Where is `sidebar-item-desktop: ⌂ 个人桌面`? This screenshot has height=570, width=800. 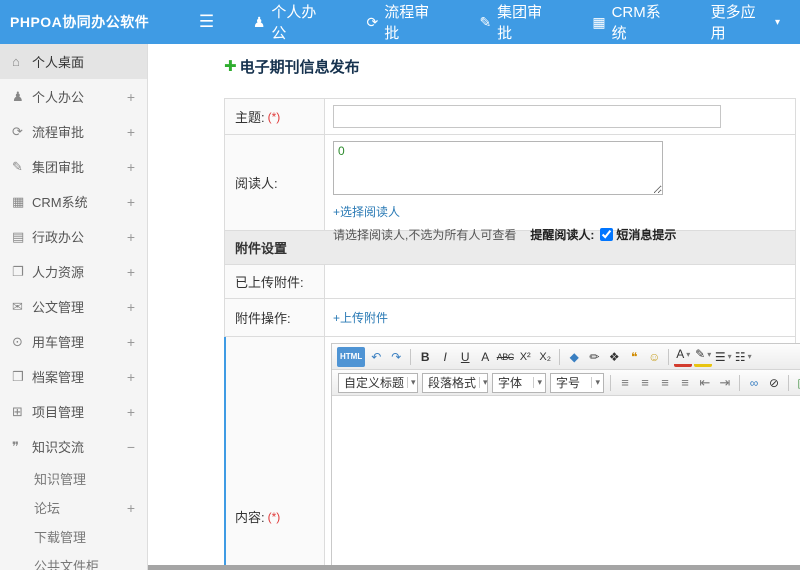 sidebar-item-desktop: ⌂ 个人桌面 is located at coordinates (73, 61).